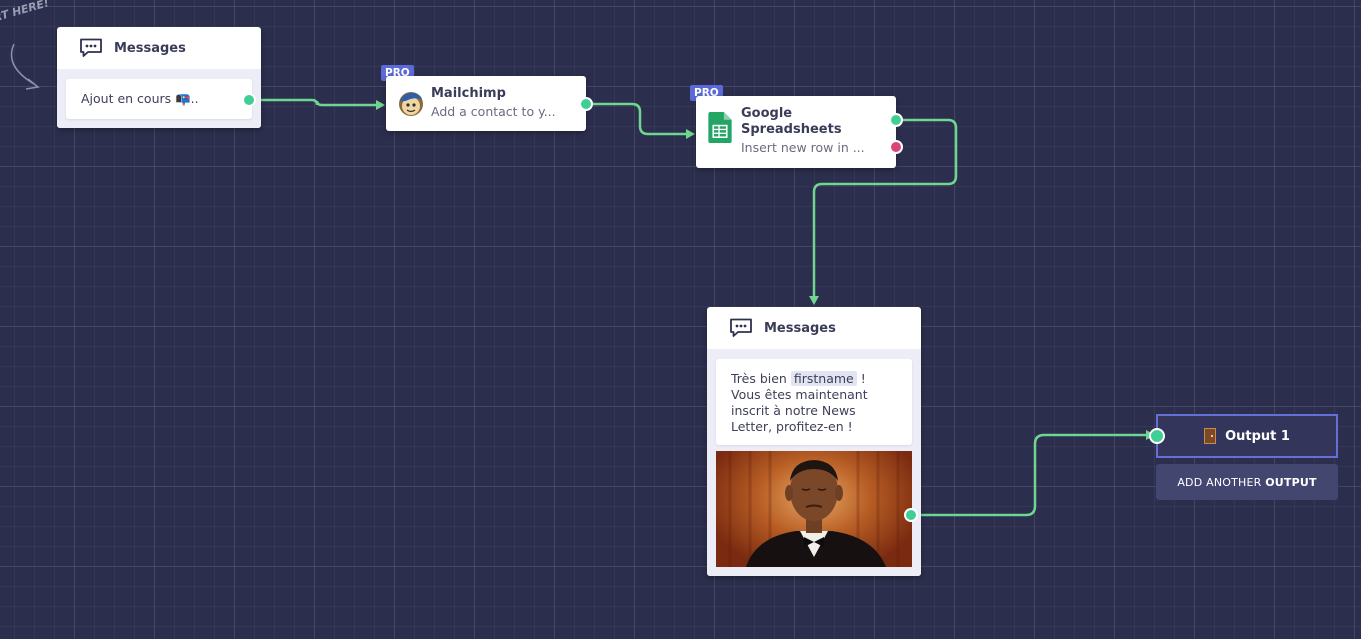 This screenshot has width=1361, height=639. I want to click on mailchimp-logo-icon, so click(411, 104).